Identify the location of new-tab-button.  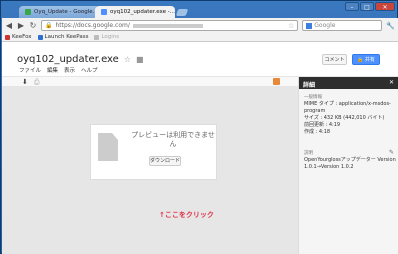
(182, 12).